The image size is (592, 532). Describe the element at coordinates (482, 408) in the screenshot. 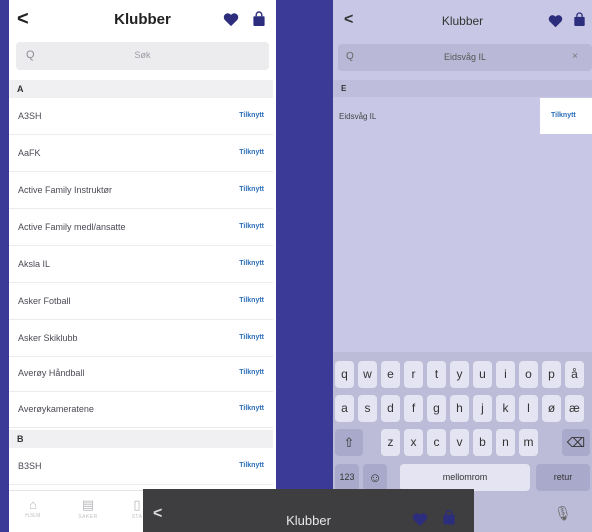

I see `key: j` at that location.